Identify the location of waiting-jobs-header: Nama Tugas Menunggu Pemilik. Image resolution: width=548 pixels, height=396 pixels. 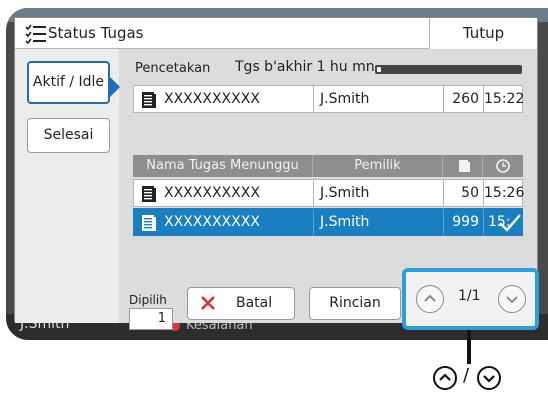
(328, 166).